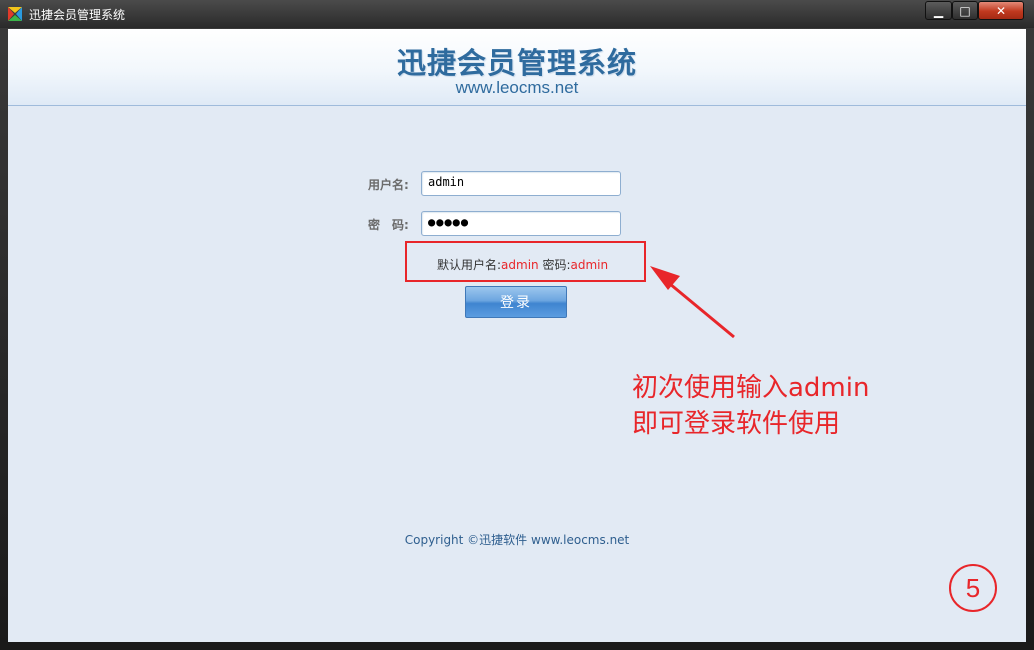 This screenshot has height=650, width=1034. I want to click on close-button: ✕, so click(1001, 10).